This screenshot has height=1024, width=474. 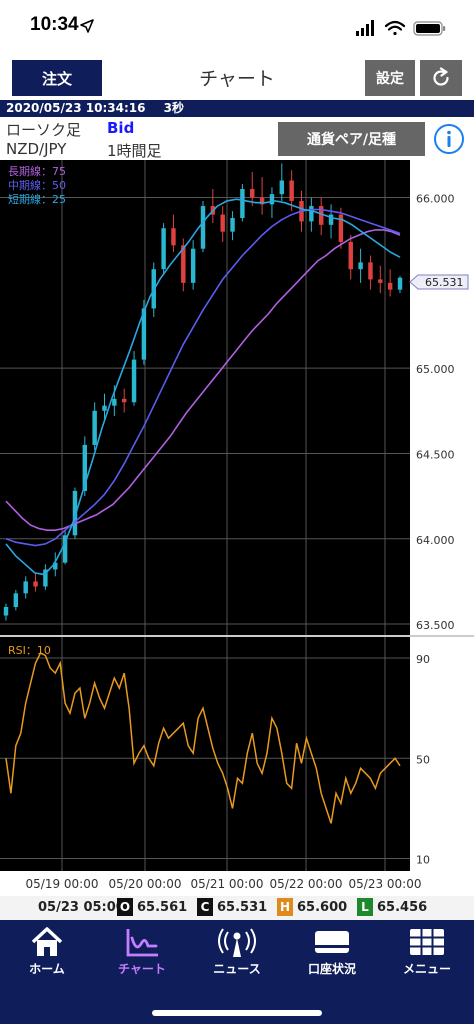 I want to click on tab-chart: チャート, so click(x=142, y=956).